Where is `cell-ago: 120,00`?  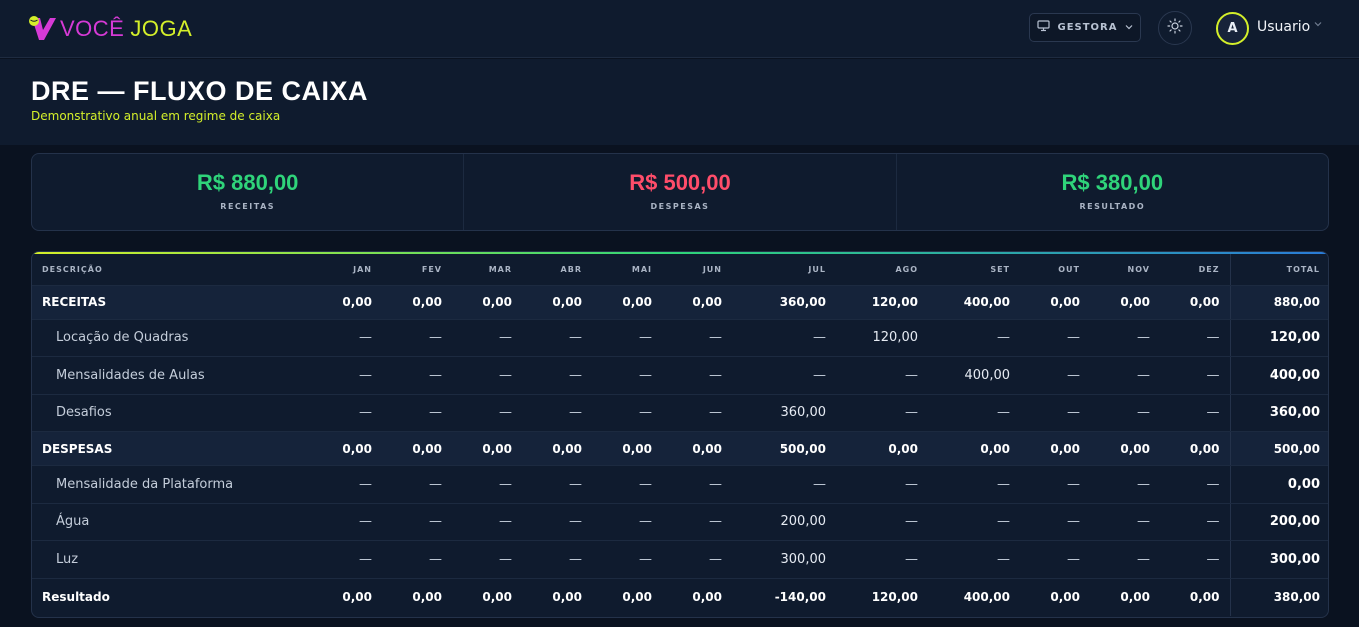 cell-ago: 120,00 is located at coordinates (882, 302).